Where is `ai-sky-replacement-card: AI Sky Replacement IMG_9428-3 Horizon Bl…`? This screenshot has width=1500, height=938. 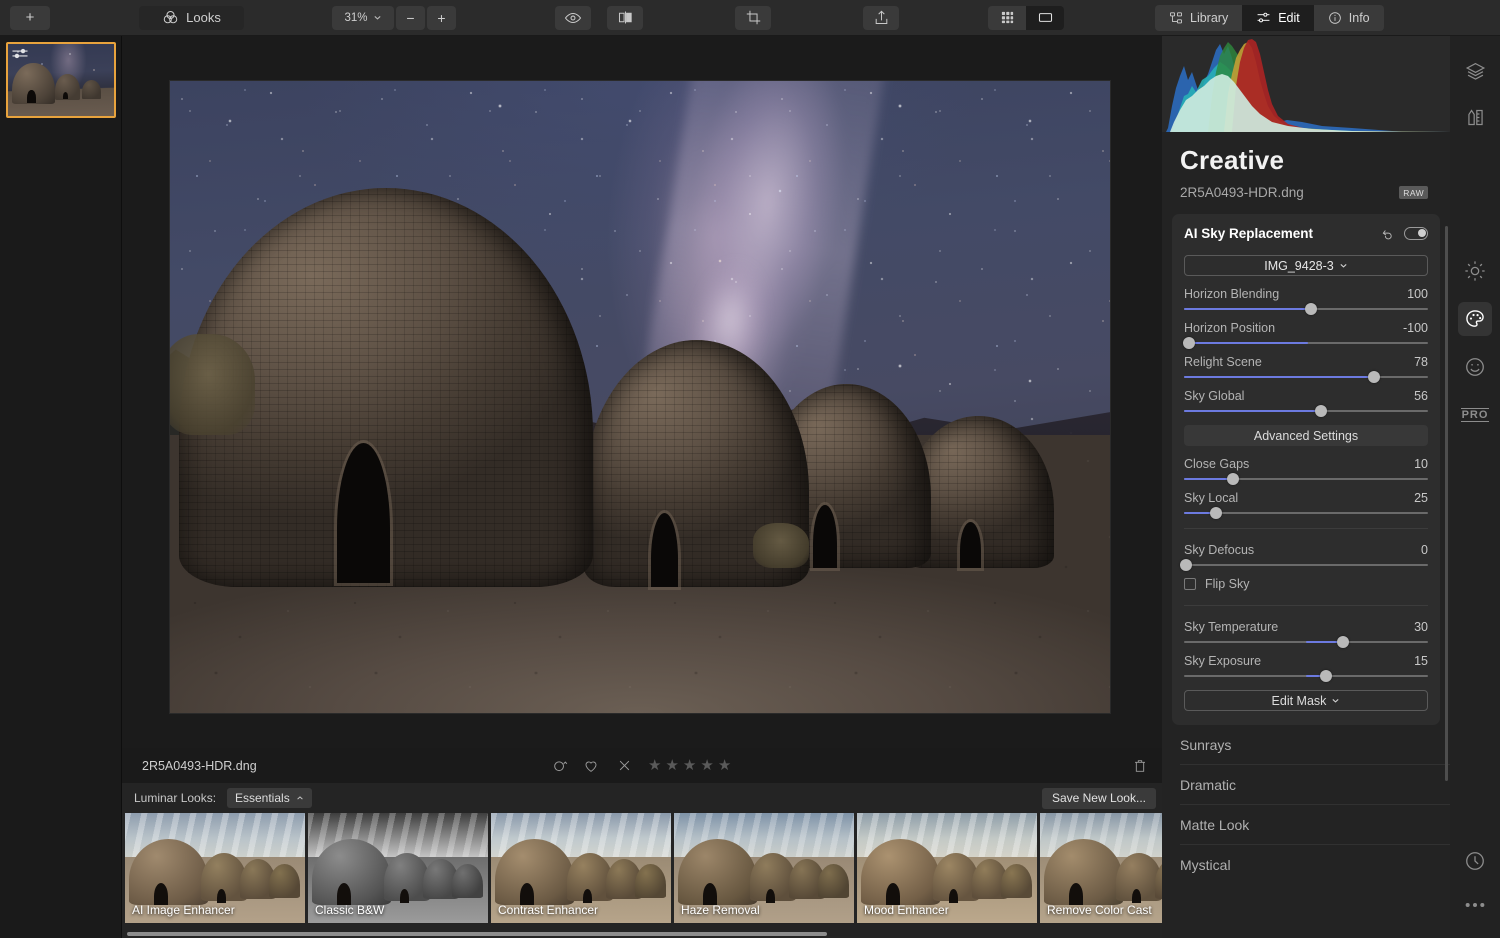 ai-sky-replacement-card: AI Sky Replacement IMG_9428-3 Horizon Bl… is located at coordinates (1306, 469).